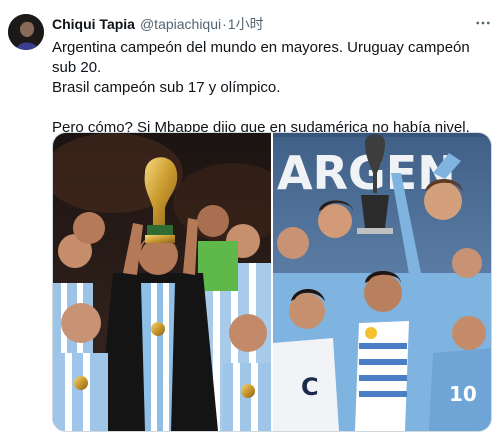 This screenshot has width=500, height=440. I want to click on display-name: Chiqui Tapia, so click(93, 24).